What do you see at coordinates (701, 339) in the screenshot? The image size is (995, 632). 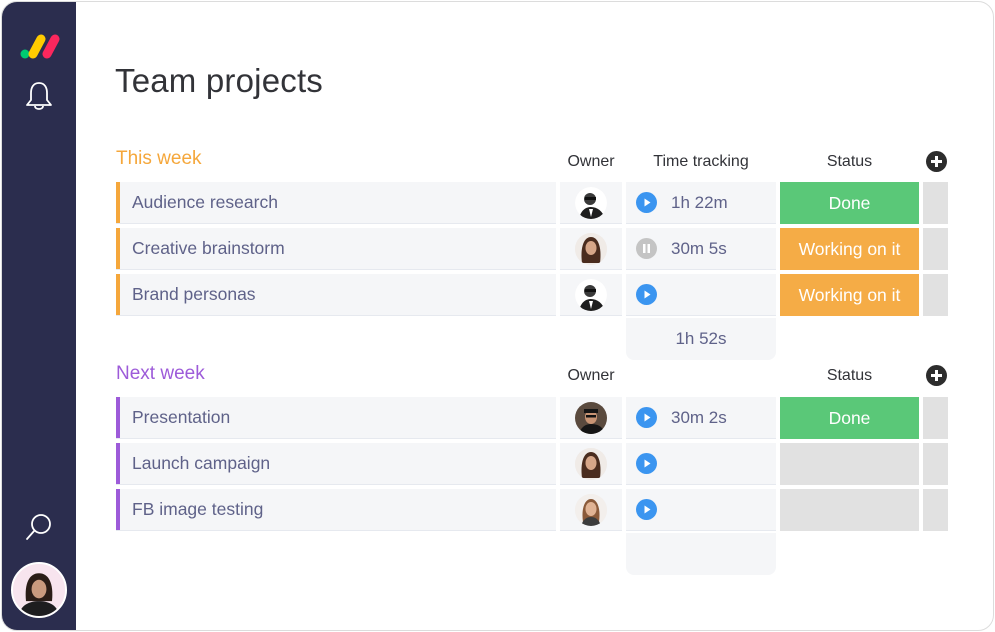 I see `time-tracking-total: 1h 52s` at bounding box center [701, 339].